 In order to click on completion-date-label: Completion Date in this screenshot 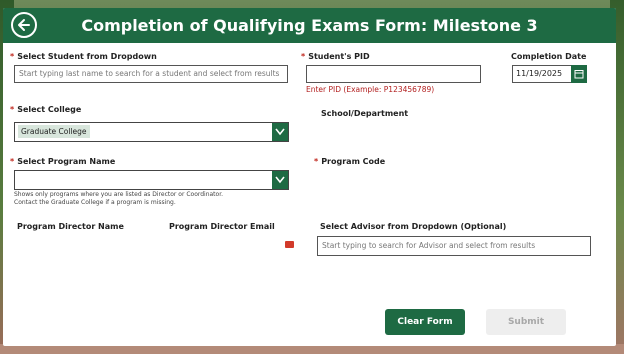, I will do `click(549, 56)`.